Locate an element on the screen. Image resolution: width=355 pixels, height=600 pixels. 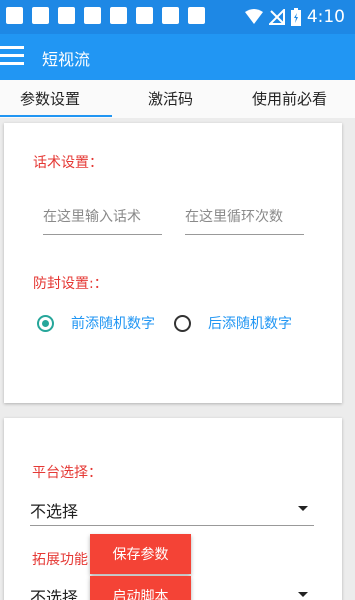
loop-count-input is located at coordinates (244, 220).